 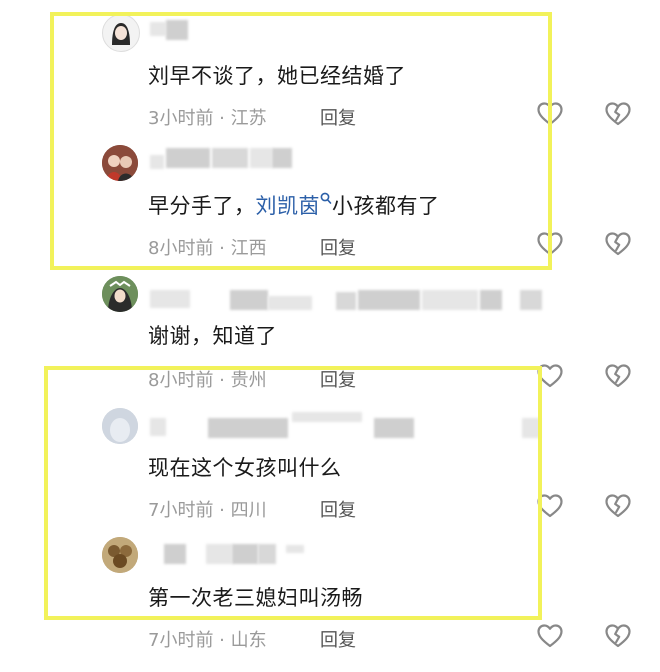 What do you see at coordinates (248, 118) in the screenshot?
I see `comment-location: 江苏` at bounding box center [248, 118].